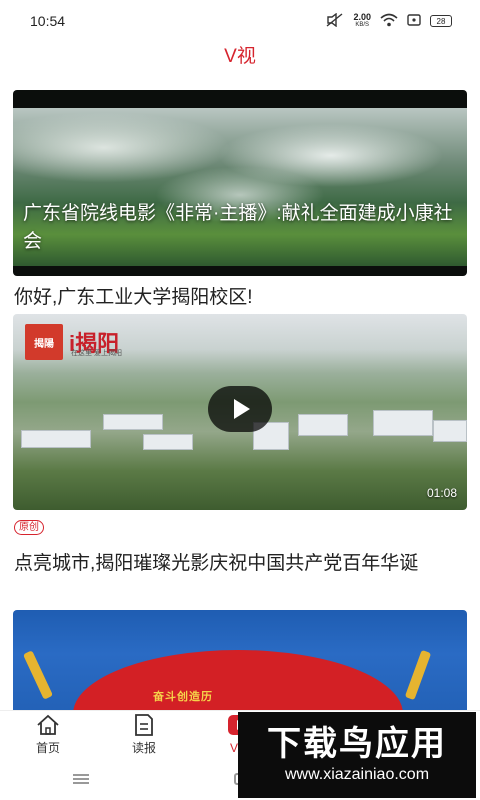 This screenshot has height=800, width=480. What do you see at coordinates (240, 21) in the screenshot?
I see `status-bar: 10:54 2.00 KB/S 28` at bounding box center [240, 21].